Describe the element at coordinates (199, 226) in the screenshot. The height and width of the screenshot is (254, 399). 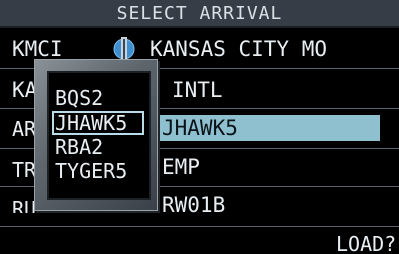
I see `divider` at that location.